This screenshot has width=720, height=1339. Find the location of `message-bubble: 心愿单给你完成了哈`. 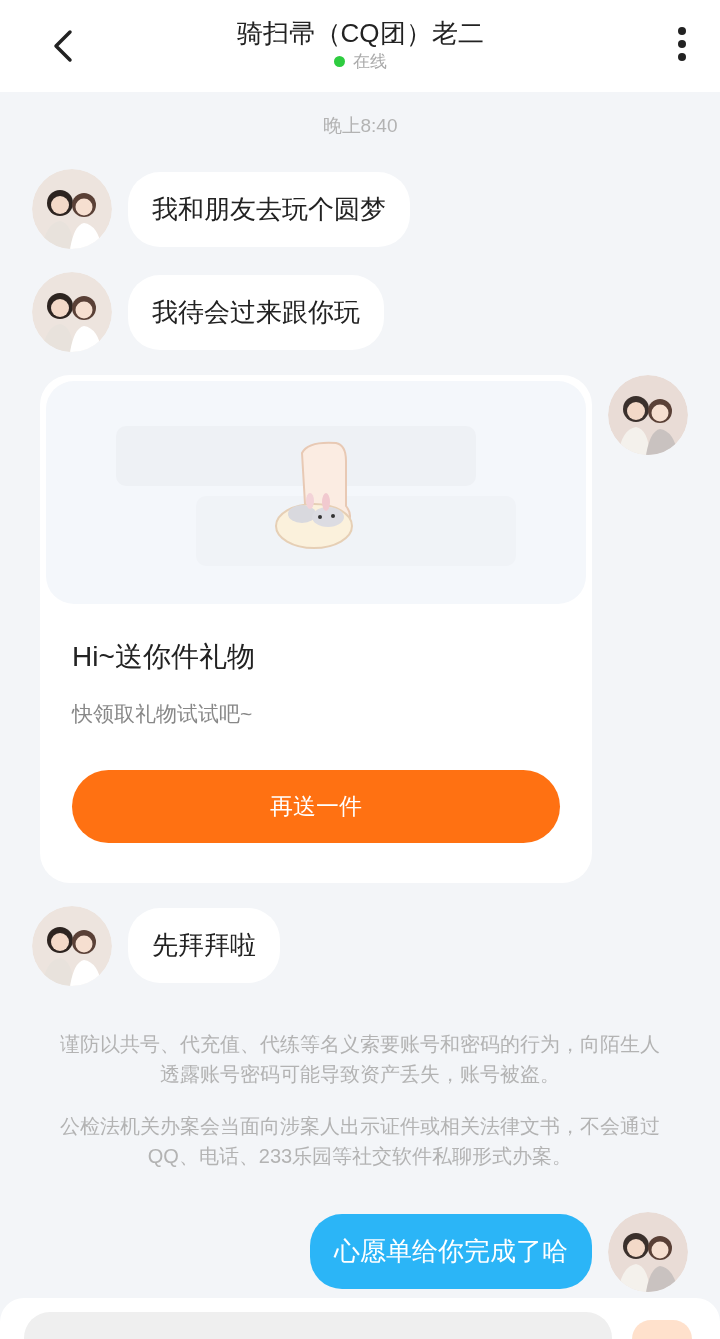

message-bubble: 心愿单给你完成了哈 is located at coordinates (451, 1251).